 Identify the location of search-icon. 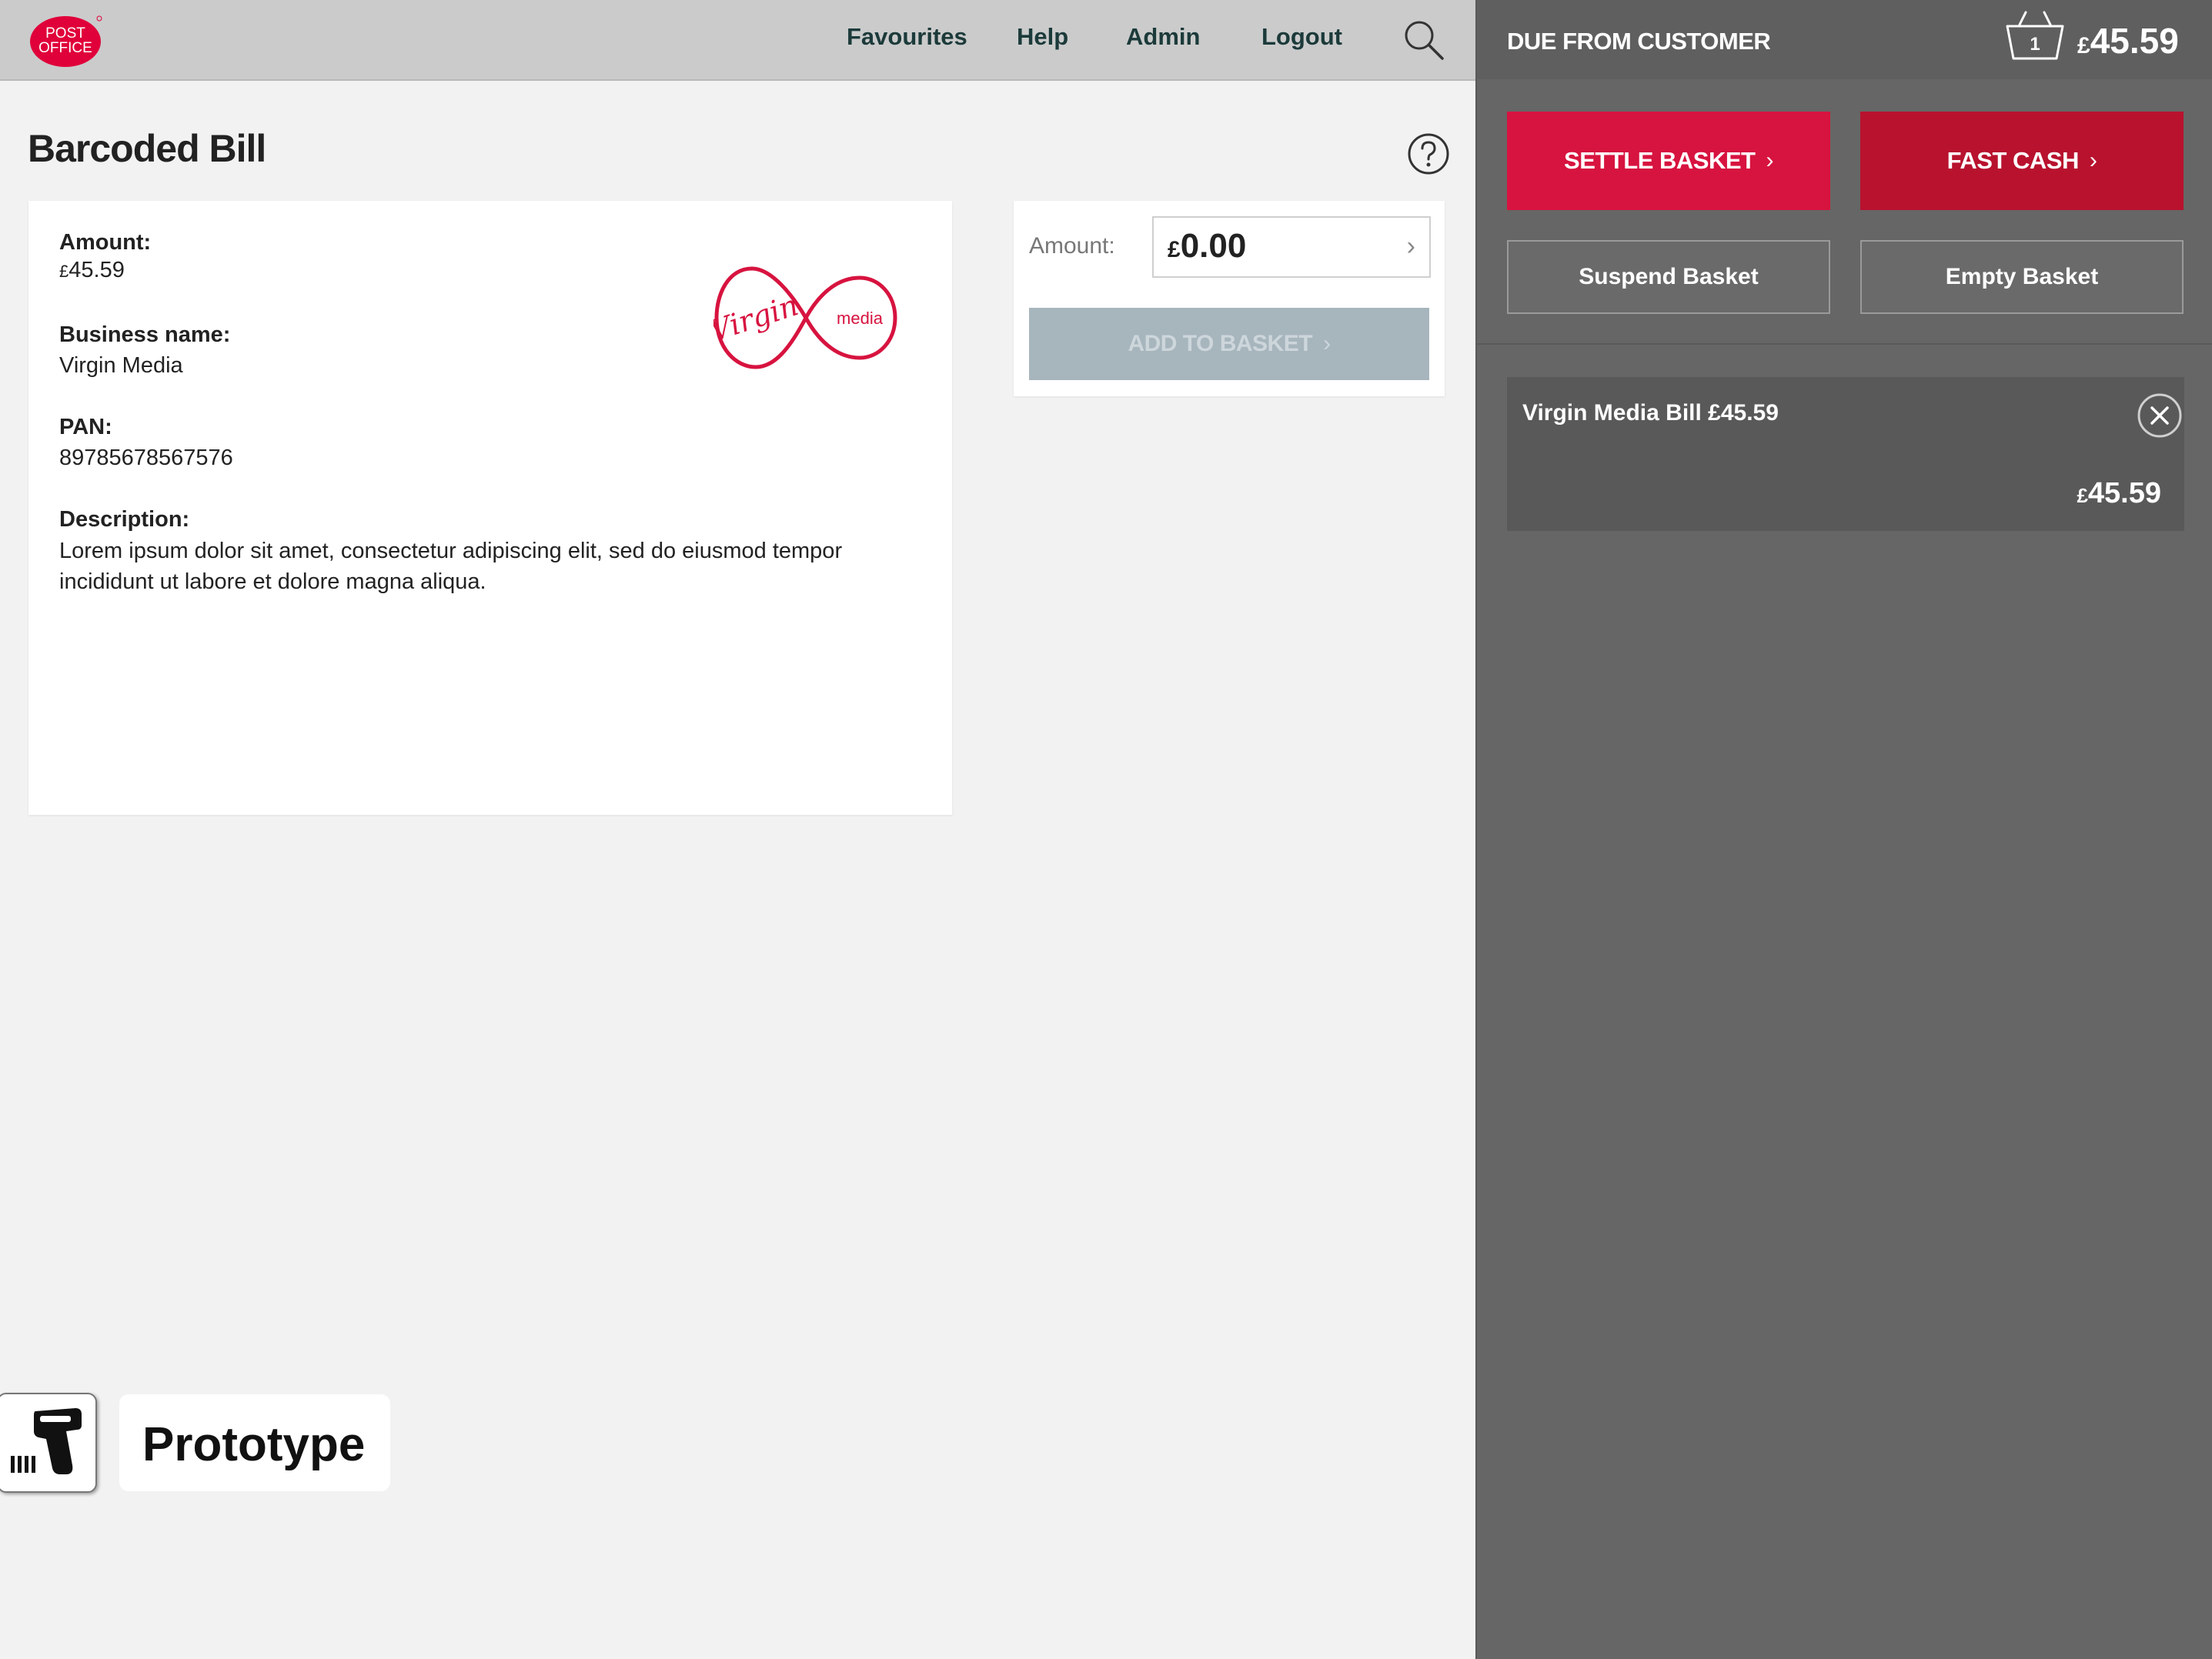
(1424, 40).